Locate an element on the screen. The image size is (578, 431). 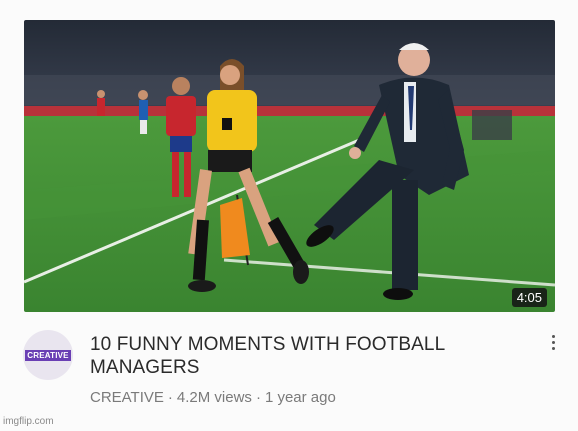
video-meta: CREATIVE · 4.2M views · 1 year ago is located at coordinates (213, 397).